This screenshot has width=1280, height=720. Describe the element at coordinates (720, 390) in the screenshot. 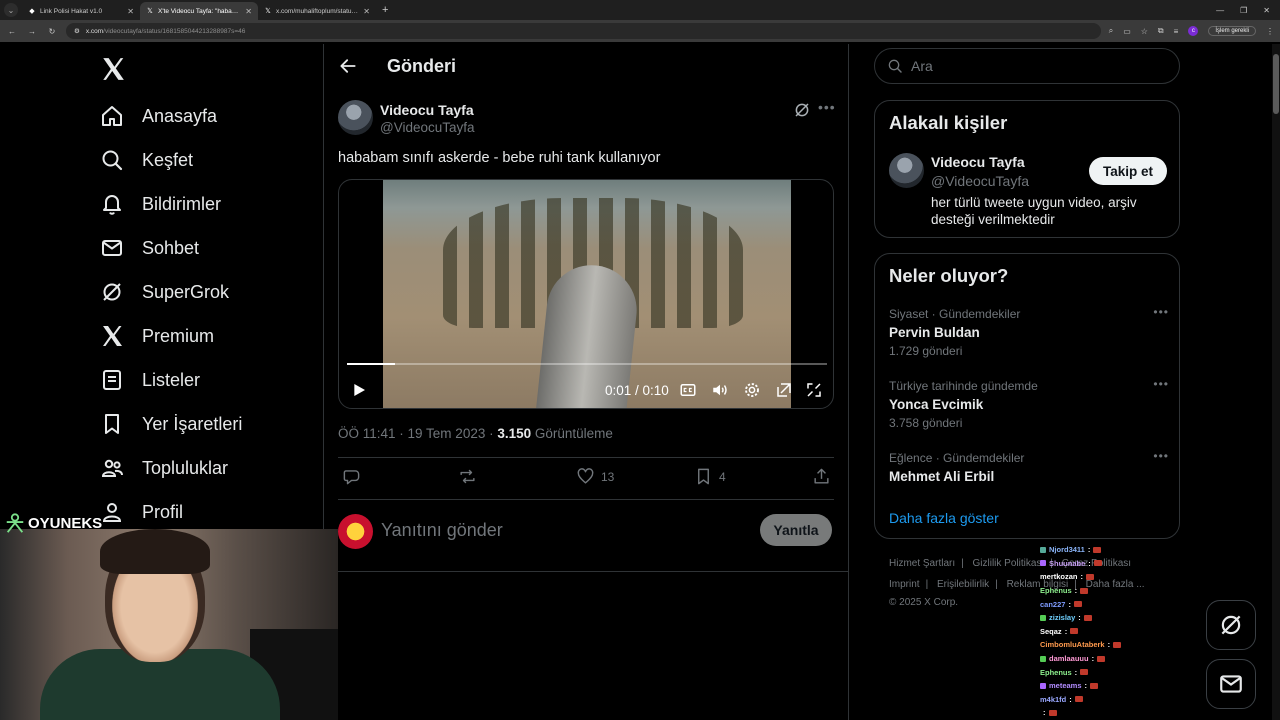

I see `volume-icon` at that location.